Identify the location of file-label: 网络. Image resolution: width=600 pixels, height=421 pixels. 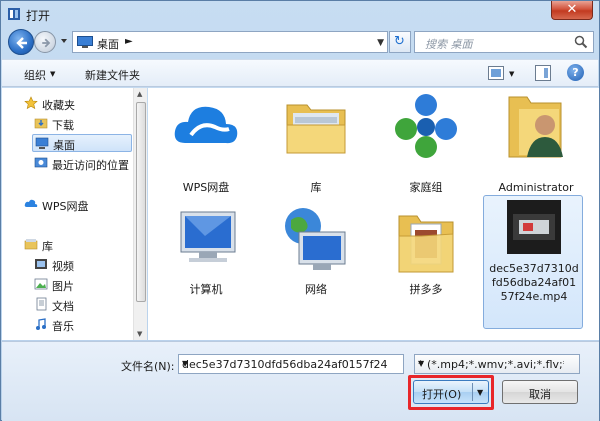
(316, 289).